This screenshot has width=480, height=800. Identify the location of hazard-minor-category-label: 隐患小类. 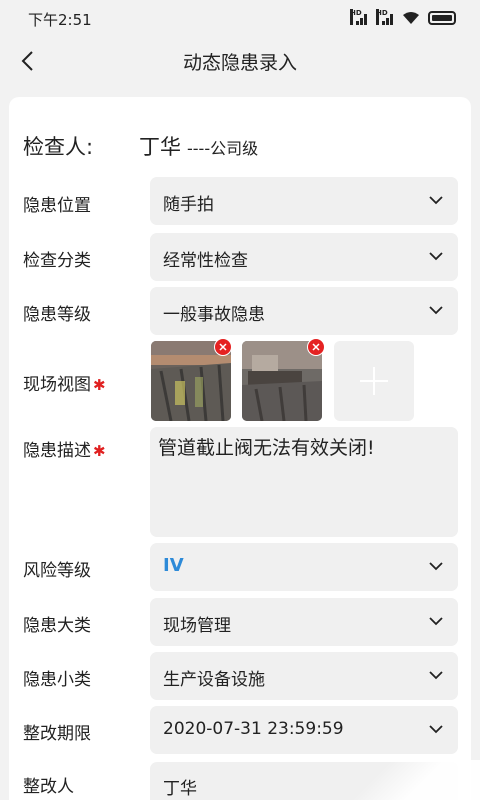
(57, 680).